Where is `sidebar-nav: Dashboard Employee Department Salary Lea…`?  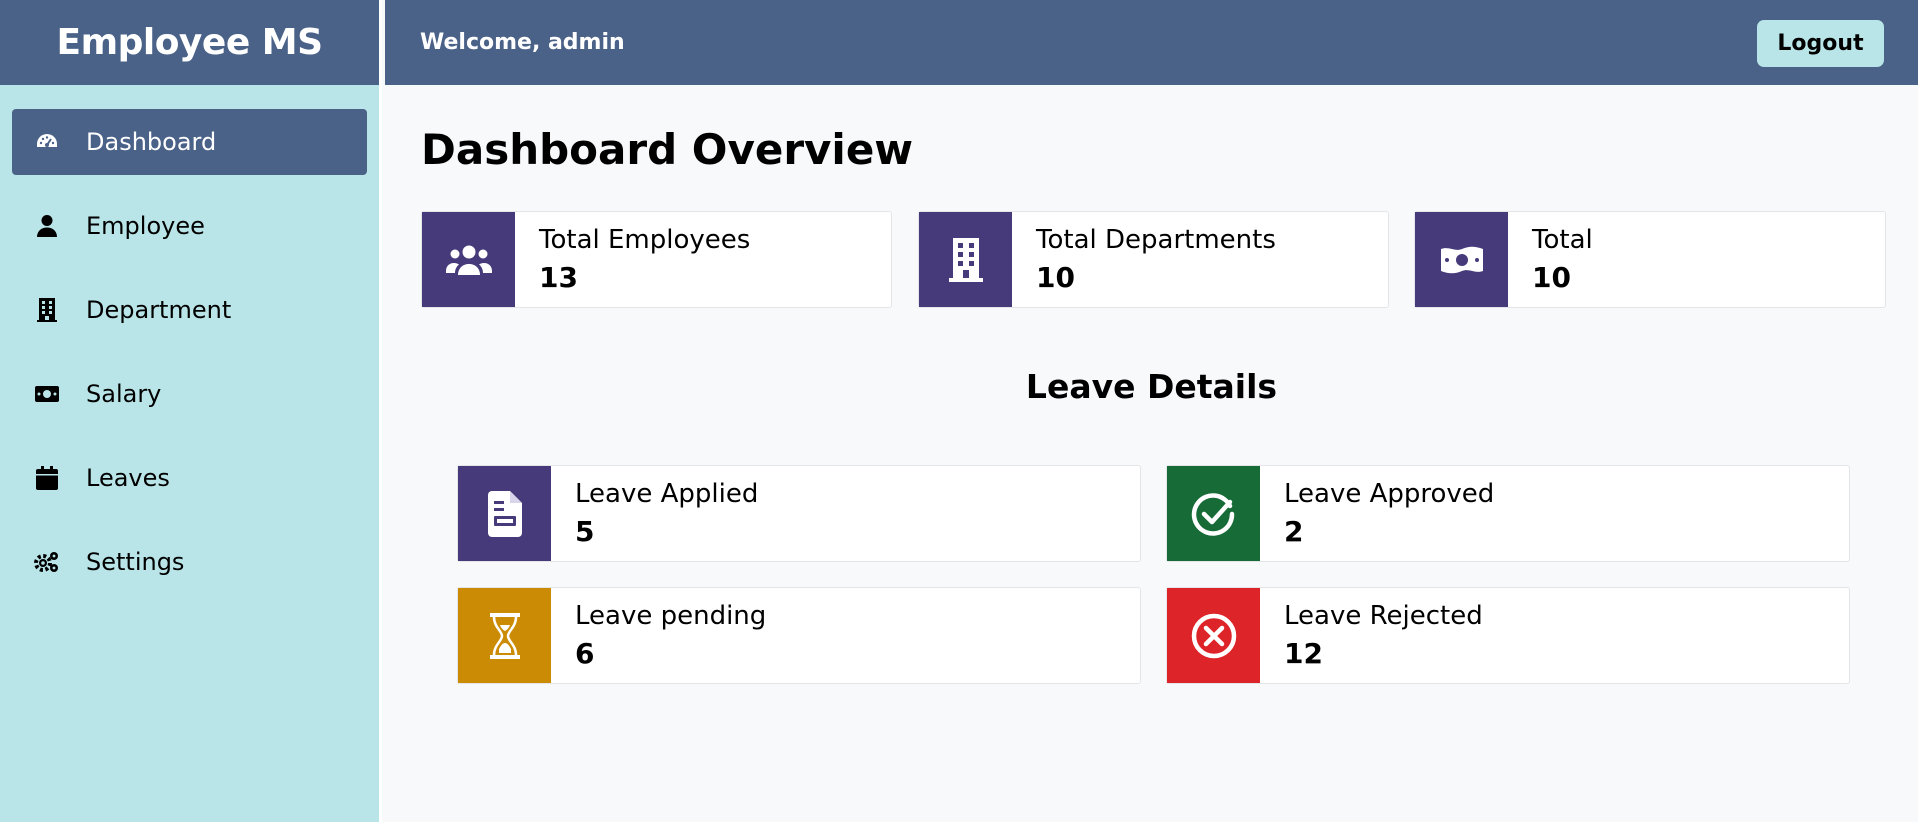 sidebar-nav: Dashboard Employee Department Salary Lea… is located at coordinates (189, 340).